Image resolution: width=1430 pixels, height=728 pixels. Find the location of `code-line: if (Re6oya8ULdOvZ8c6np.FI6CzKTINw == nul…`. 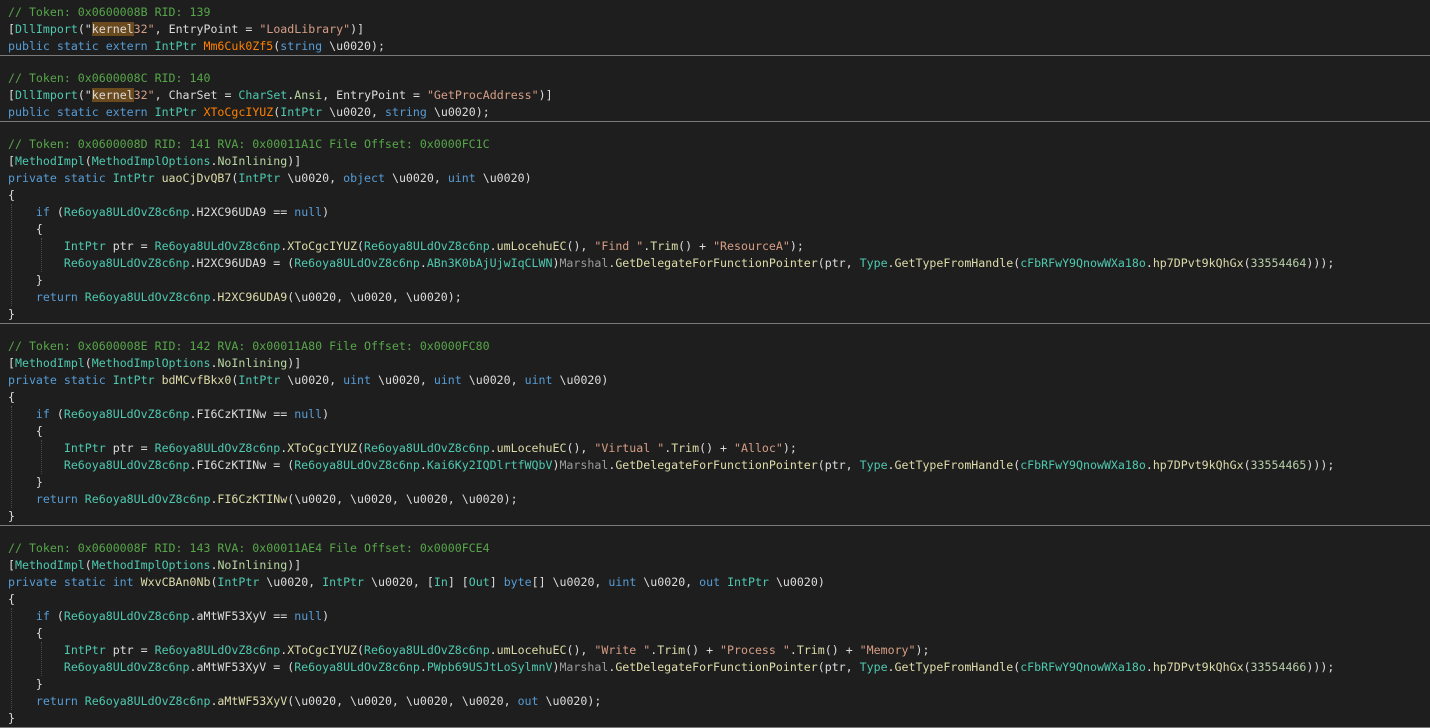

code-line: if (Re6oya8ULdOvZ8c6np.FI6CzKTINw == nul… is located at coordinates (715, 414).